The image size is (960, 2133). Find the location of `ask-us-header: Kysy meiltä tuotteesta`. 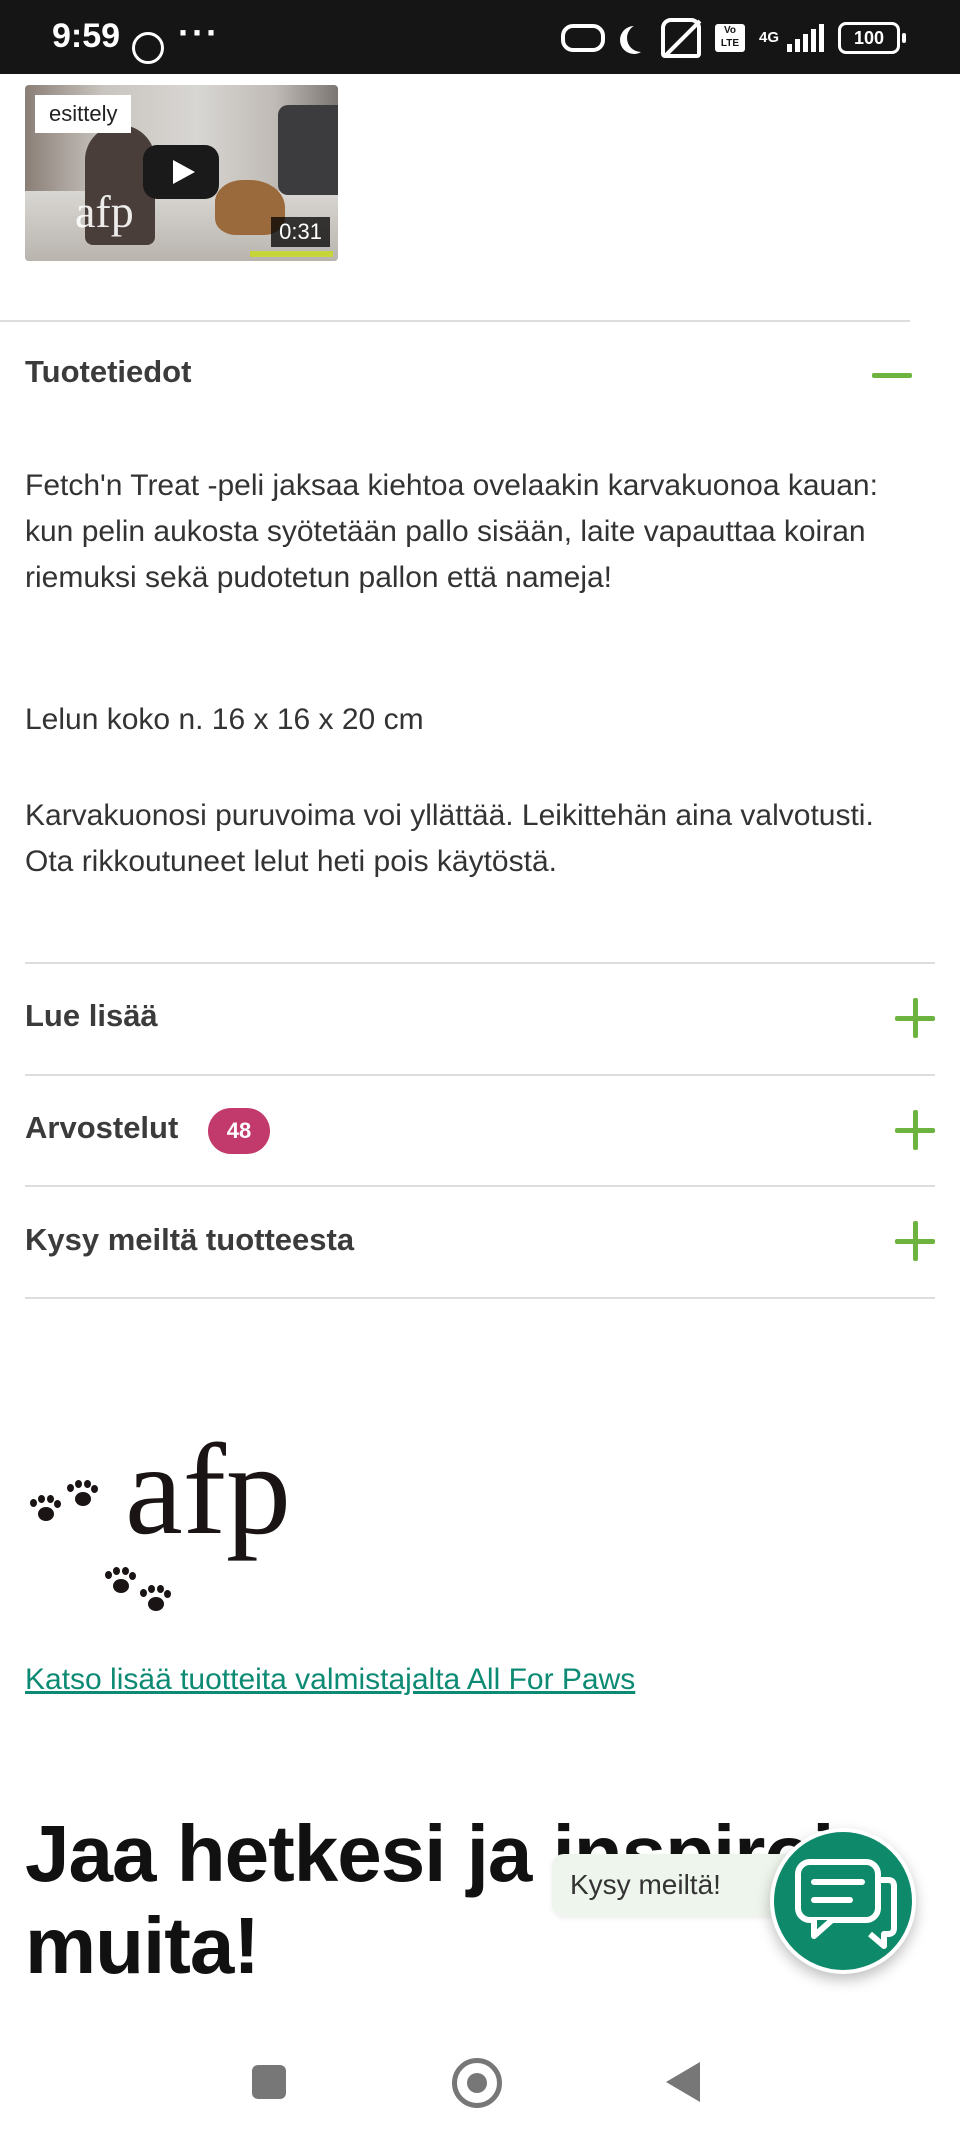

ask-us-header: Kysy meiltä tuotteesta is located at coordinates (189, 1240).